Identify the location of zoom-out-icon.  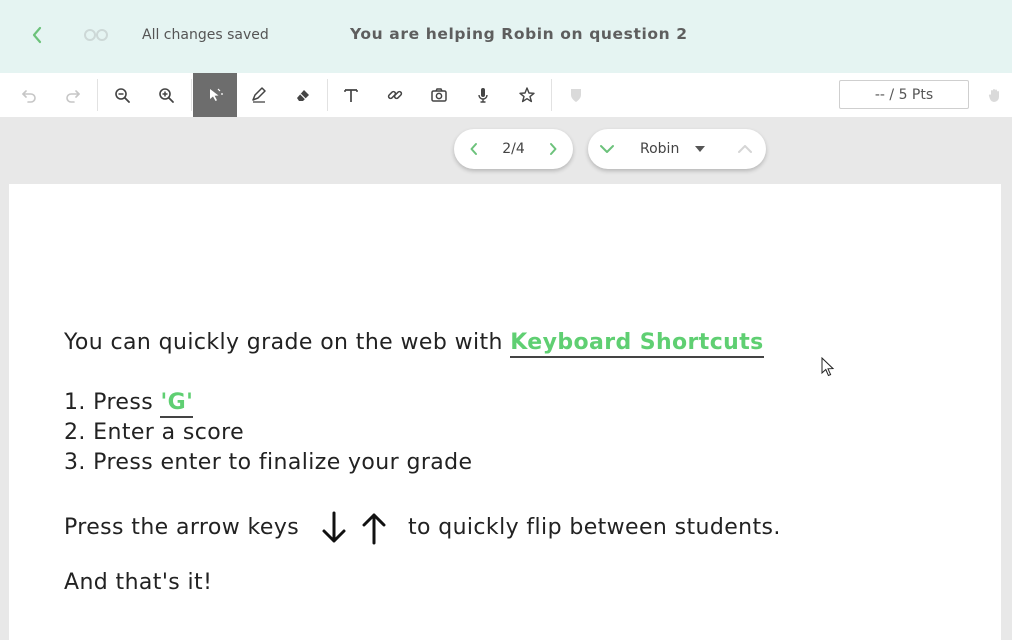
(122, 95).